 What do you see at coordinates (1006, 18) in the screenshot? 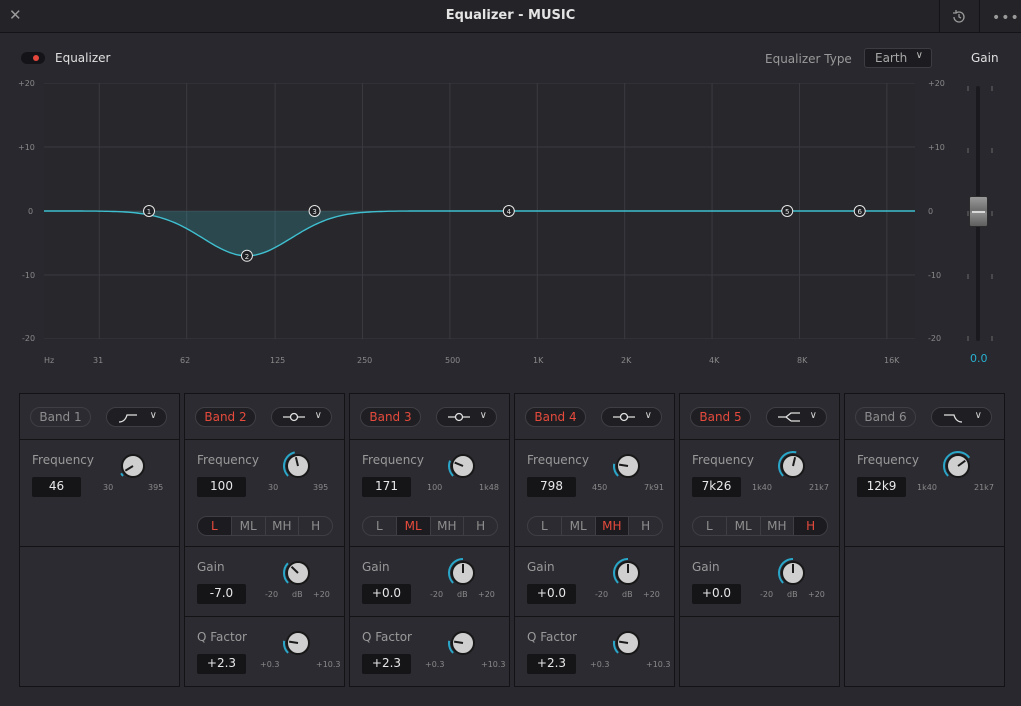
I see `more-options-icon: •••` at bounding box center [1006, 18].